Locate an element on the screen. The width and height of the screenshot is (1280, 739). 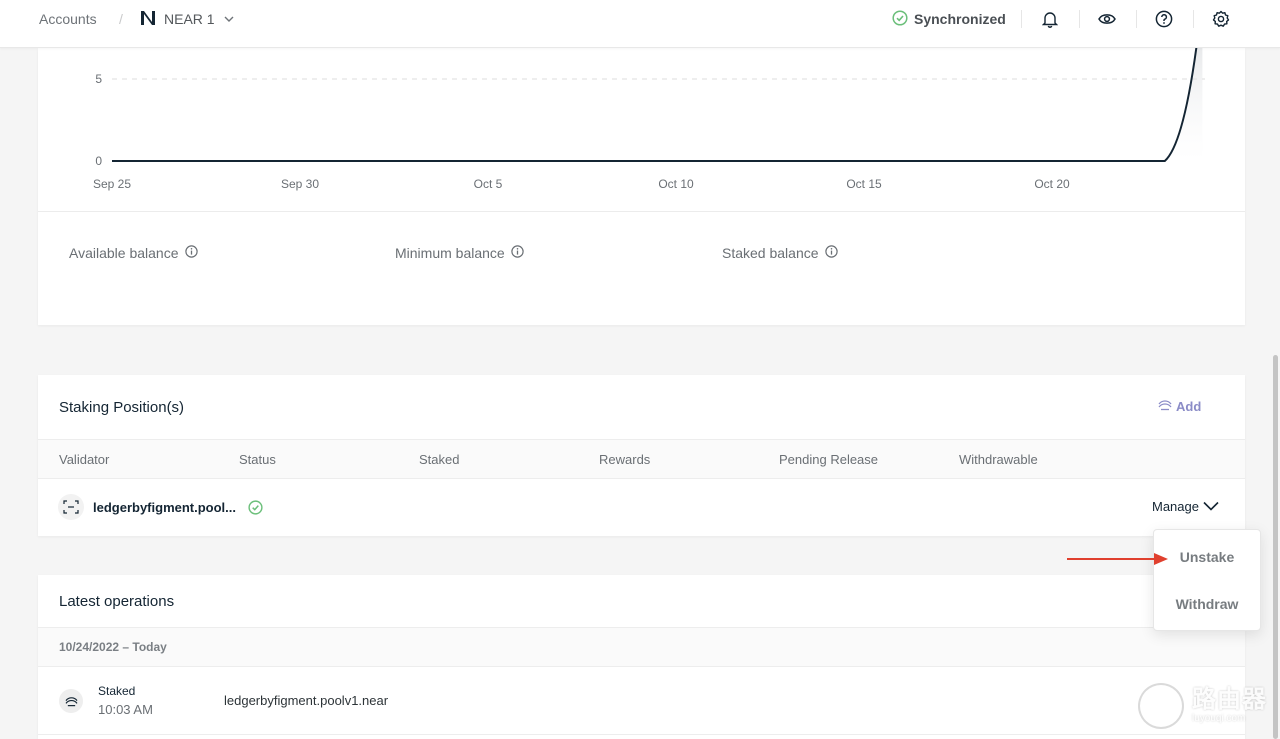
manage-button: Manage is located at coordinates (1185, 506).